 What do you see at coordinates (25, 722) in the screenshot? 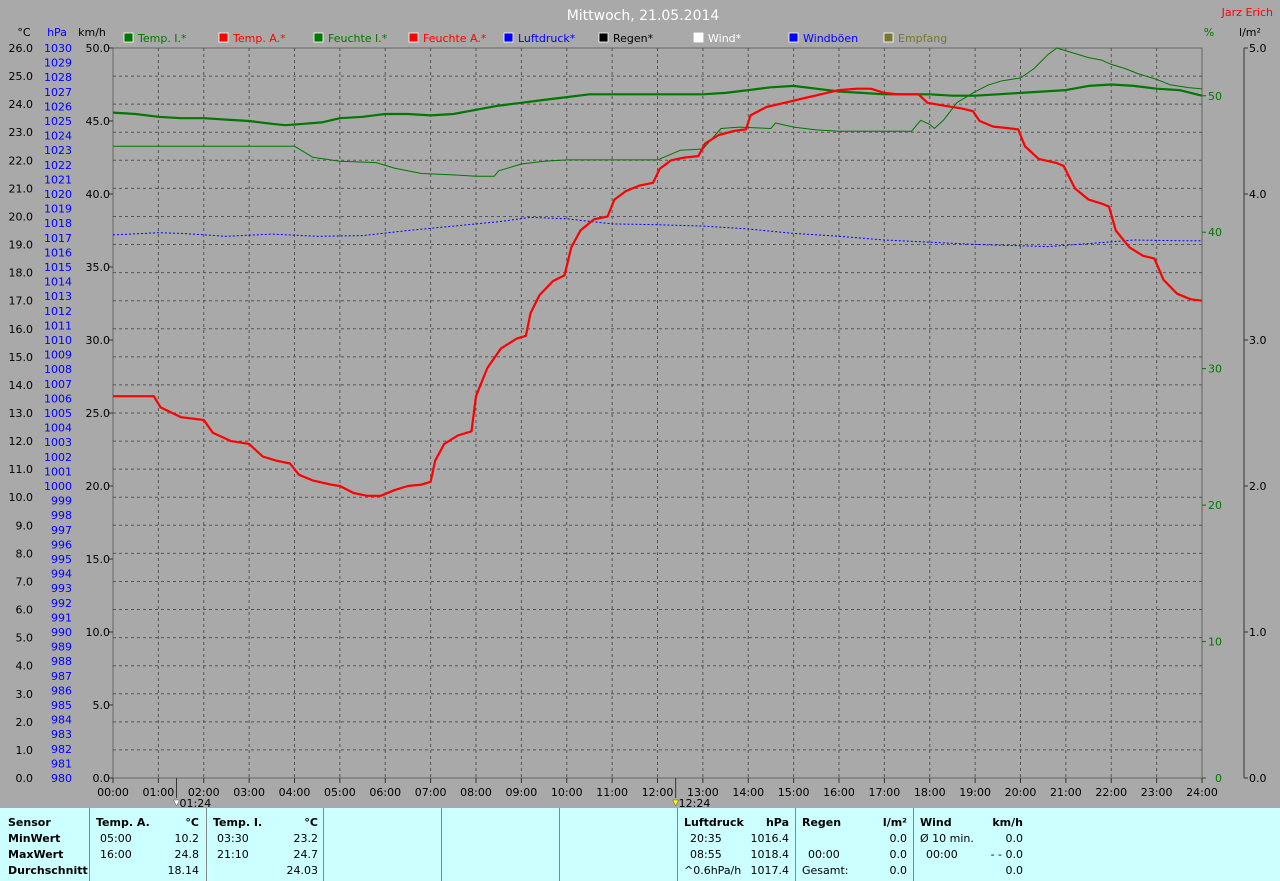
I see `temp-tick-label: 2.0` at bounding box center [25, 722].